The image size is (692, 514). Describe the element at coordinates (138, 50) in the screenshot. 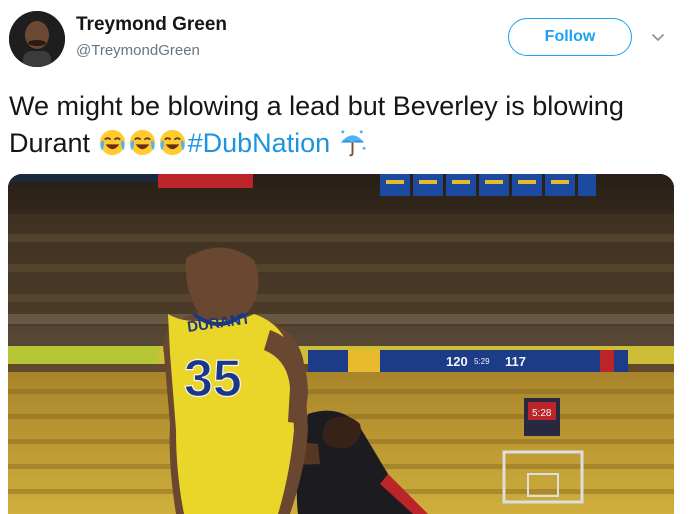

I see `user-handle: @TreymondGreen` at that location.